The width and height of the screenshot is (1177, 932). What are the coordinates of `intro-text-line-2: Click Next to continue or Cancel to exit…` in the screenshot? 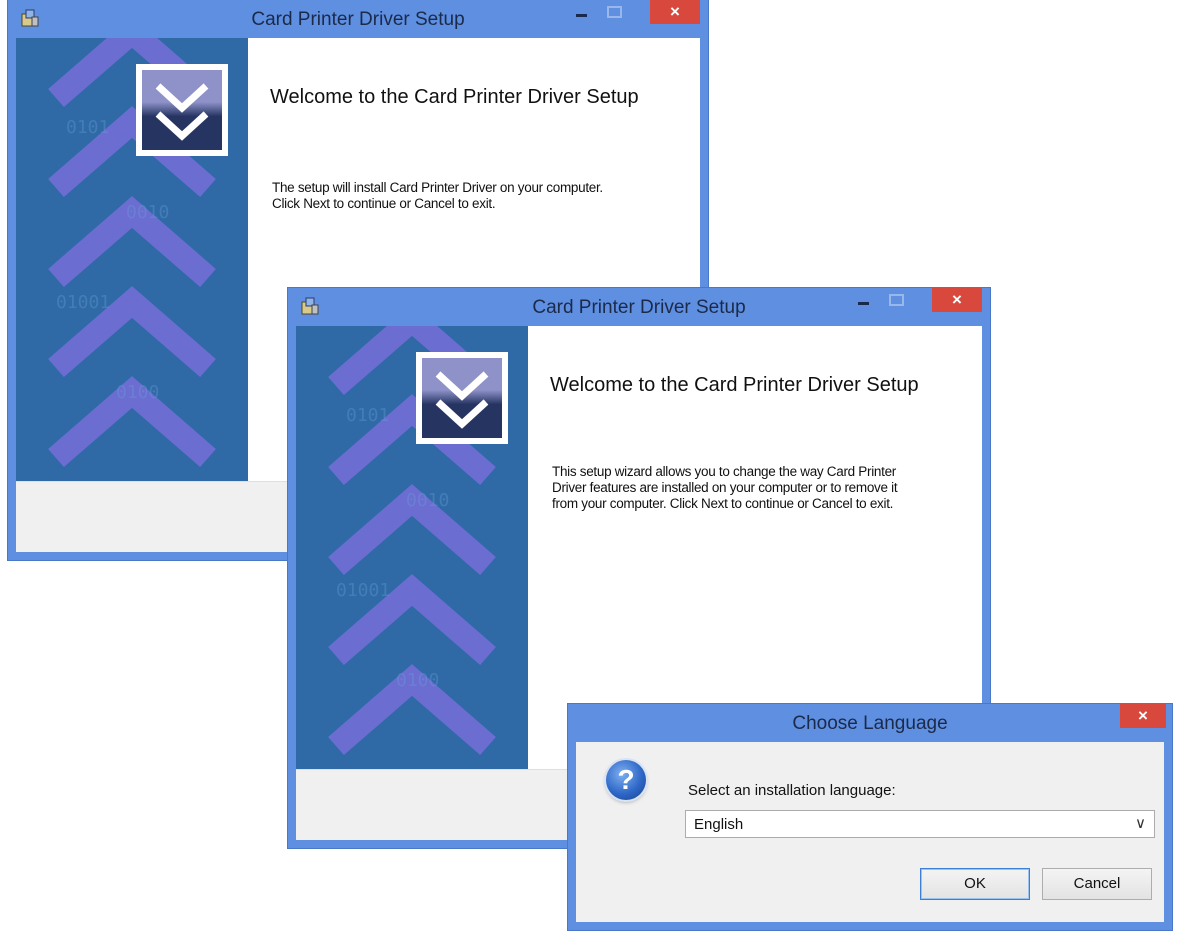 It's located at (384, 203).